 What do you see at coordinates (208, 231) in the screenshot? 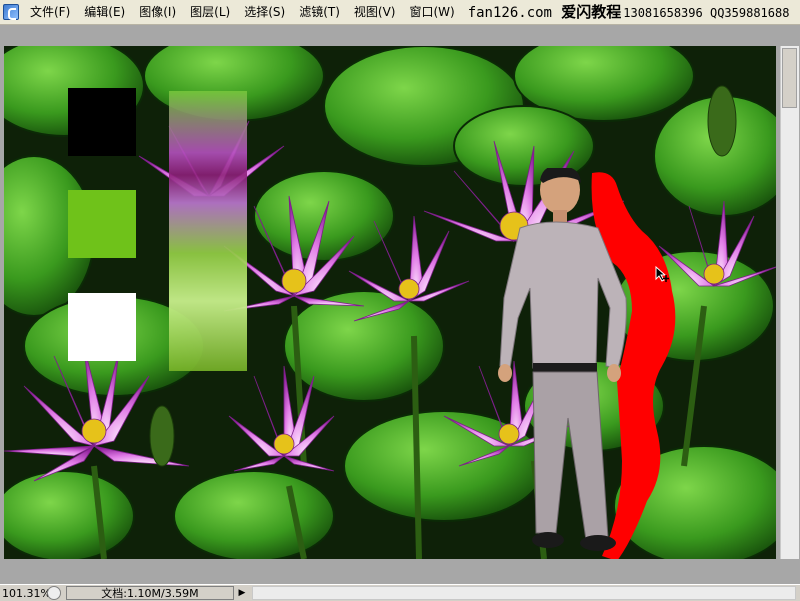
I see `gradient-strip` at bounding box center [208, 231].